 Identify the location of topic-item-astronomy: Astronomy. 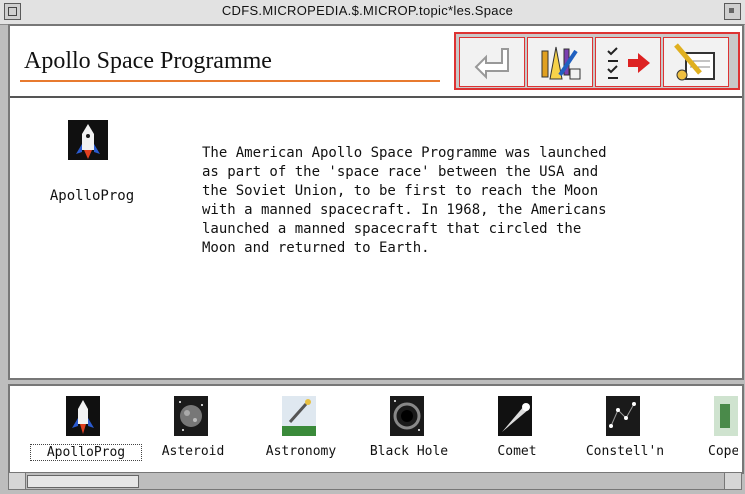
(301, 429).